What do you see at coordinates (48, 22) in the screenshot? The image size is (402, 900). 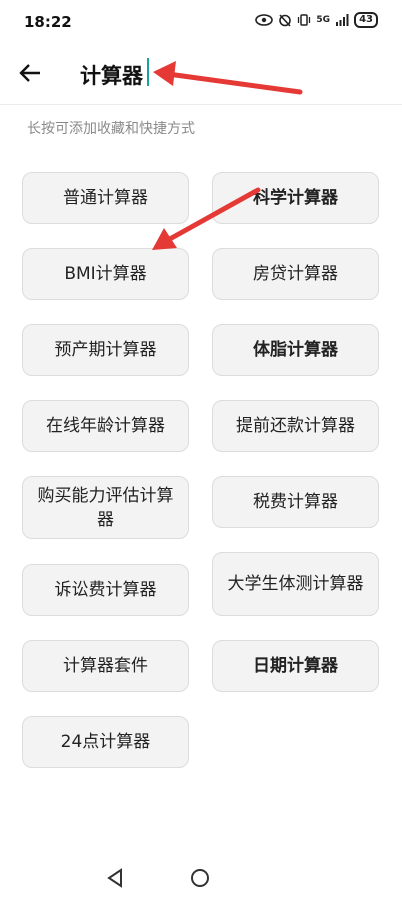 I see `status-time: 18:22` at bounding box center [48, 22].